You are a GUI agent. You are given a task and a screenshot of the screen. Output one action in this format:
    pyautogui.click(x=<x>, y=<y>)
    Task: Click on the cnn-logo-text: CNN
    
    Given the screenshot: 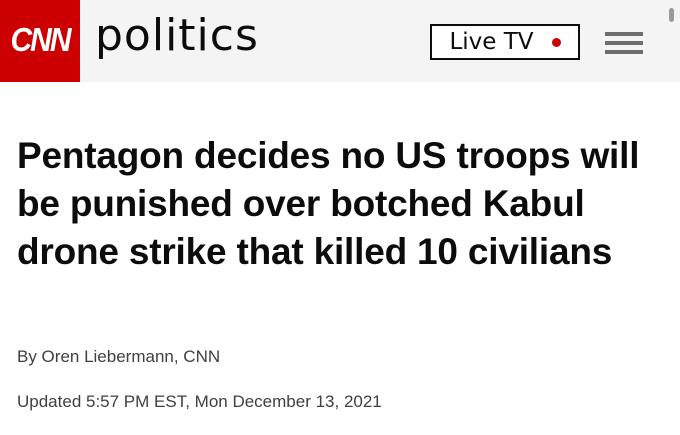 What is the action you would take?
    pyautogui.click(x=41, y=40)
    